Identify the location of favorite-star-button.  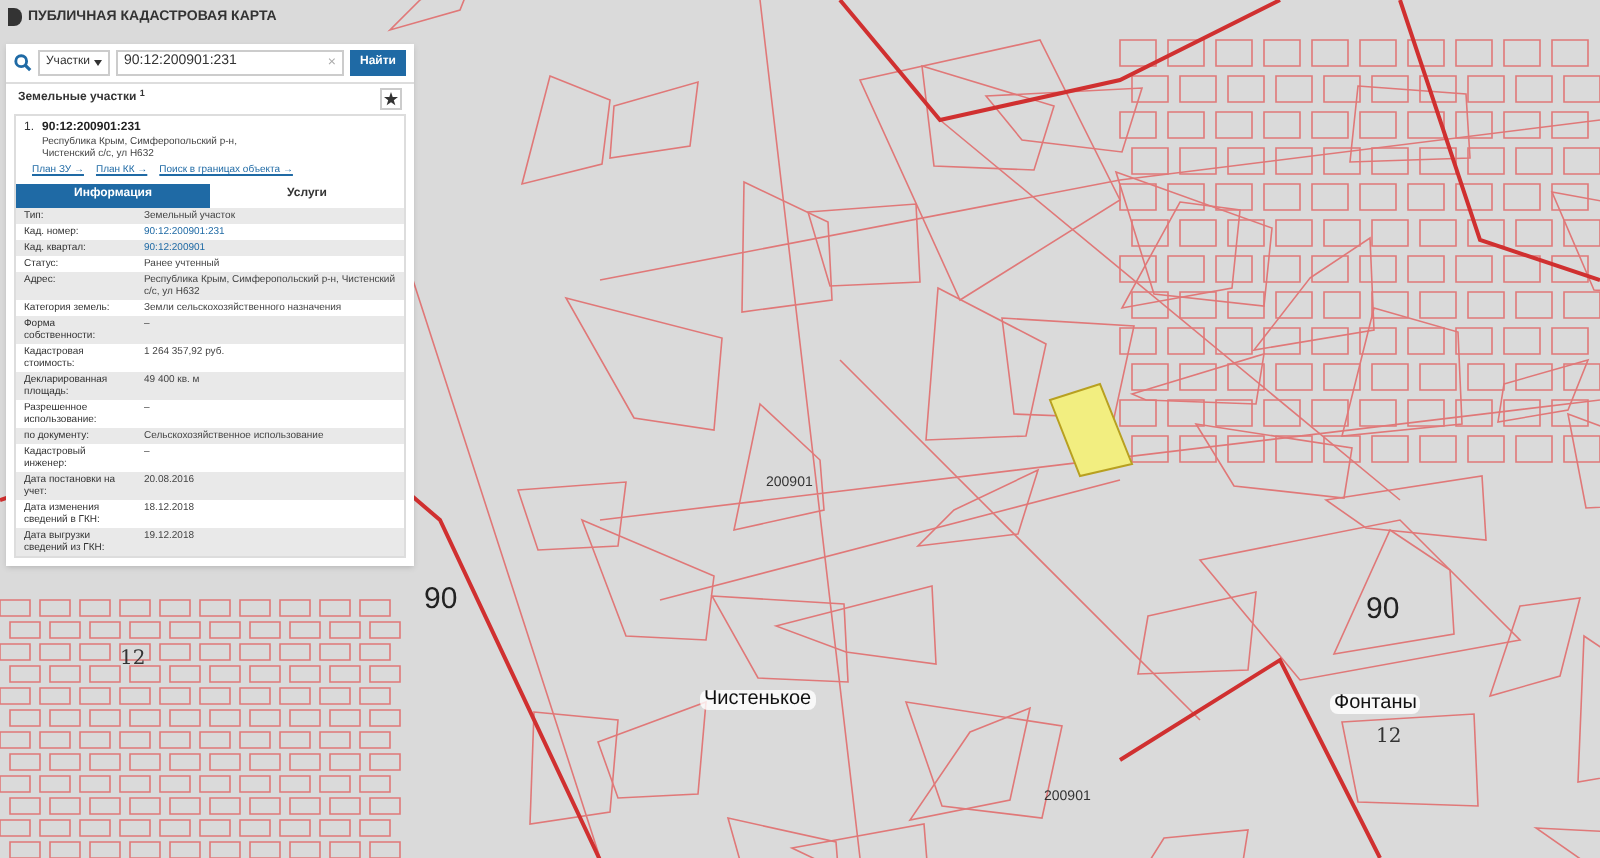
(391, 99).